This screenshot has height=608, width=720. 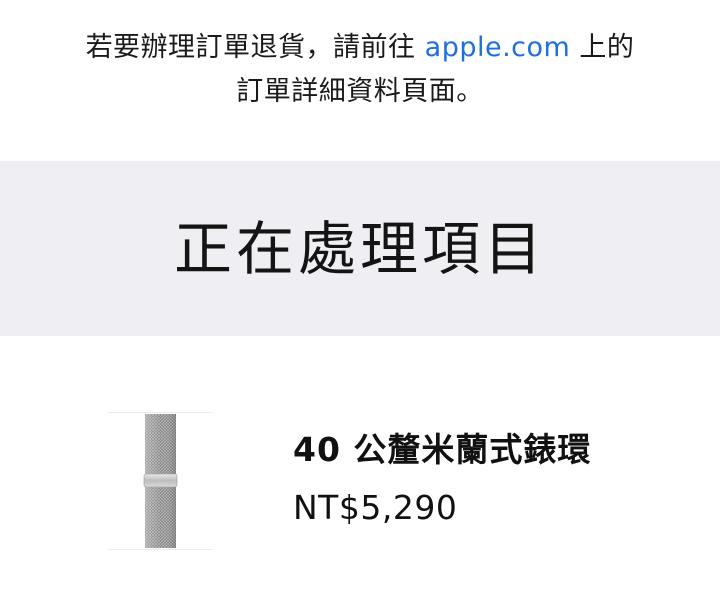 What do you see at coordinates (160, 412) in the screenshot?
I see `thumbnail-top-edge` at bounding box center [160, 412].